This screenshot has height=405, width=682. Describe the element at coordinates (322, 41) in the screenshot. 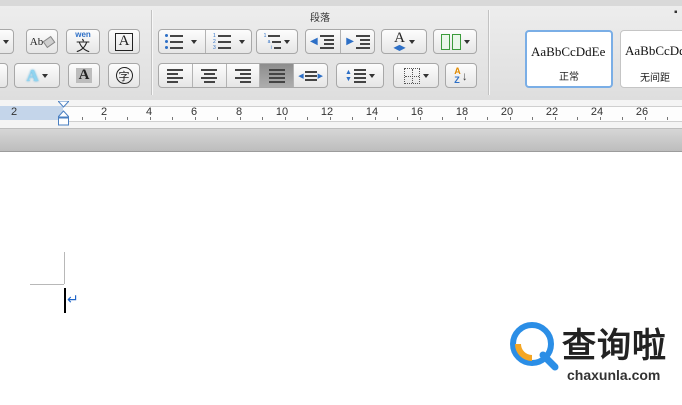

I see `decrease-indent-icon: ◀` at that location.